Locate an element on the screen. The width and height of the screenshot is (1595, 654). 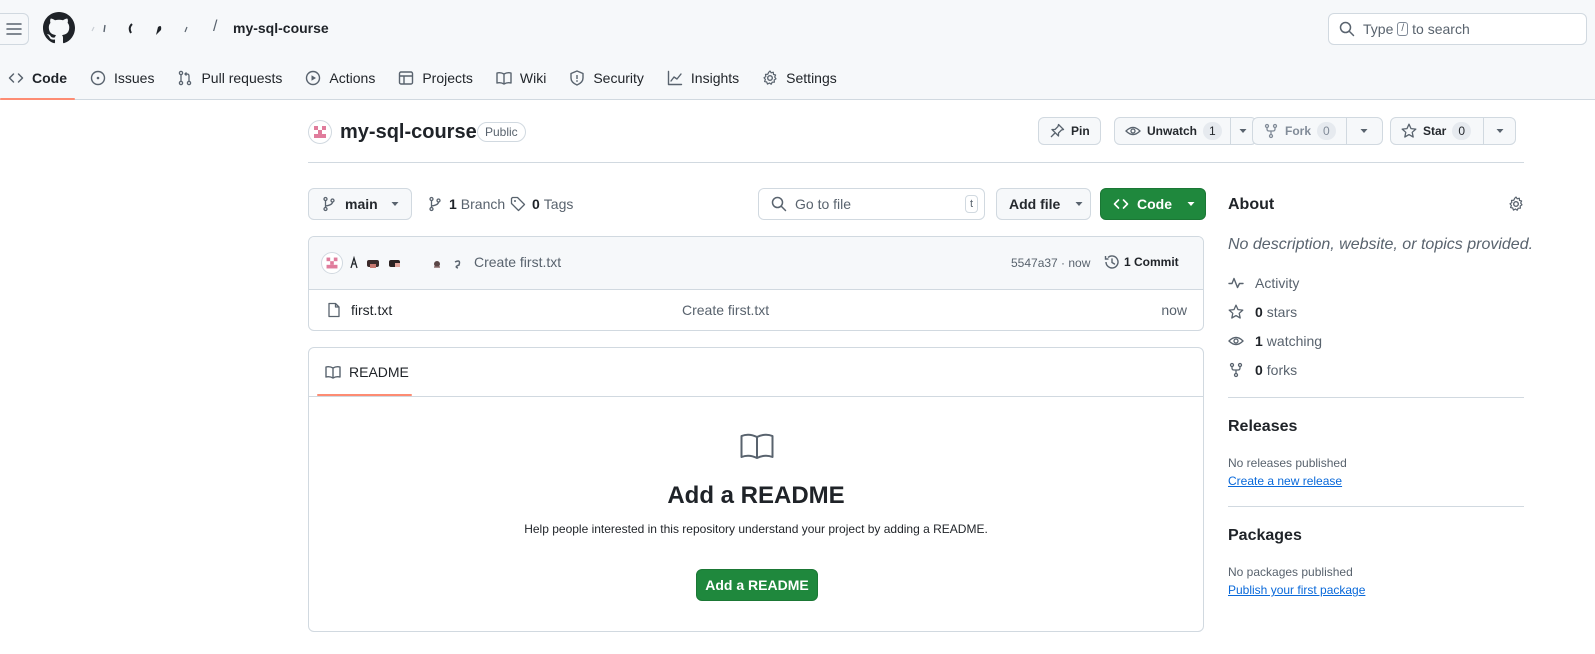
watching-count: 1 is located at coordinates (1259, 341).